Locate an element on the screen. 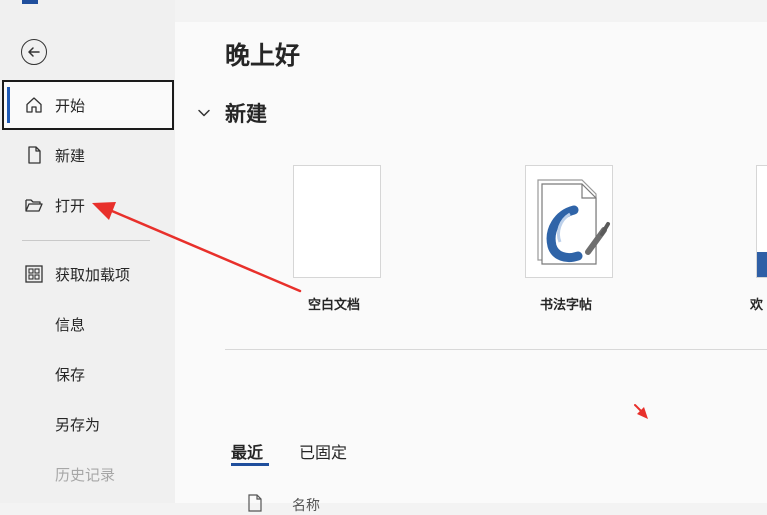 The width and height of the screenshot is (767, 515). sidebar-item-label: 历史记录 is located at coordinates (85, 474).